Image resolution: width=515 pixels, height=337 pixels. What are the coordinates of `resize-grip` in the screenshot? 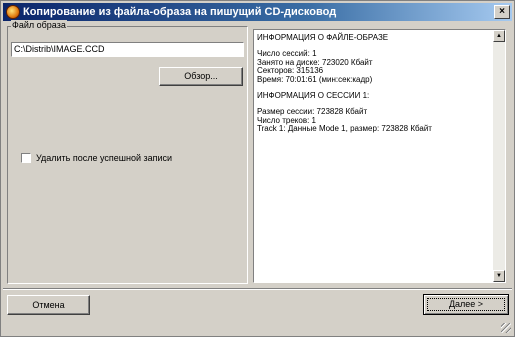 It's located at (506, 328).